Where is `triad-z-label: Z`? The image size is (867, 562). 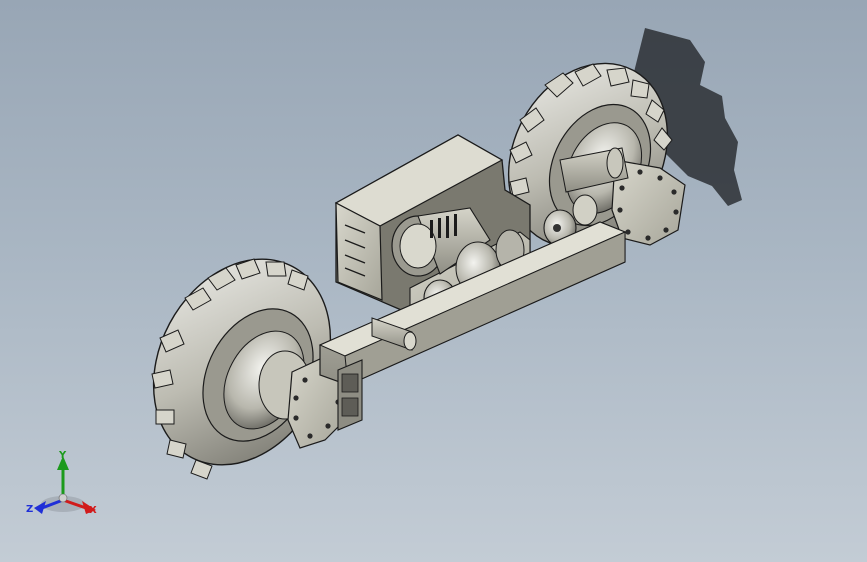
triad-z-label: Z is located at coordinates (30, 509).